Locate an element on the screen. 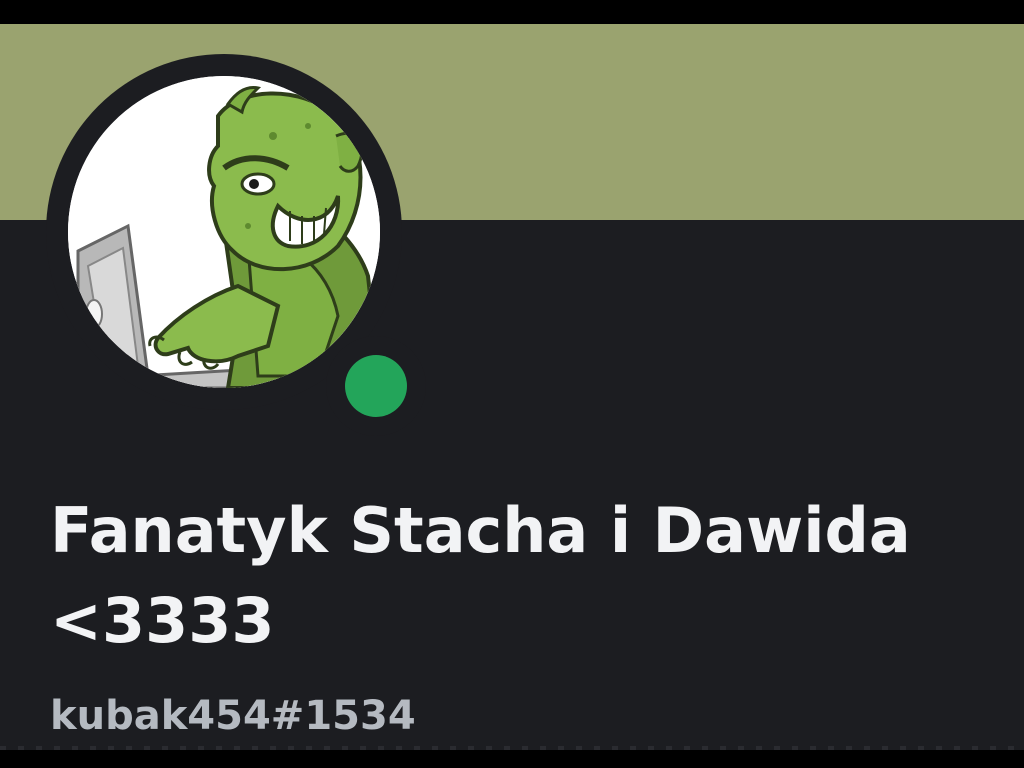 The width and height of the screenshot is (1024, 768). card-bottom-edge is located at coordinates (512, 748).